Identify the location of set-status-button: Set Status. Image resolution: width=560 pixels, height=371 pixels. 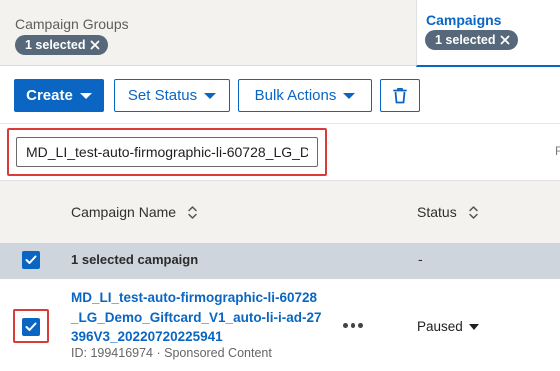
(172, 95).